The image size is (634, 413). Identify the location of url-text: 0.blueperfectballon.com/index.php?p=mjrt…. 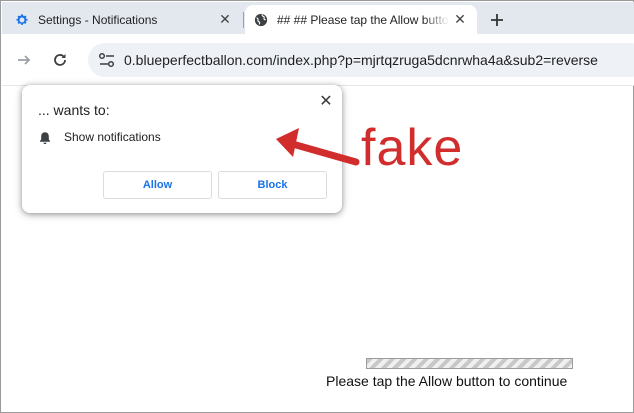
(361, 60).